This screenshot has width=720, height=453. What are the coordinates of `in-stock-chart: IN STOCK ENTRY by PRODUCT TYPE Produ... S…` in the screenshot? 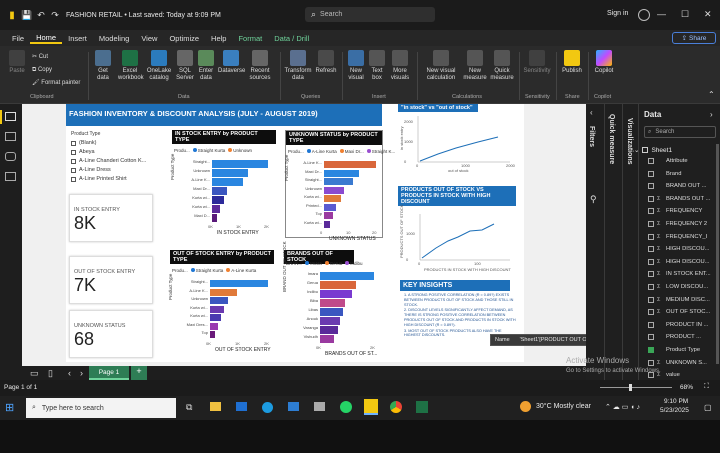 It's located at (223, 183).